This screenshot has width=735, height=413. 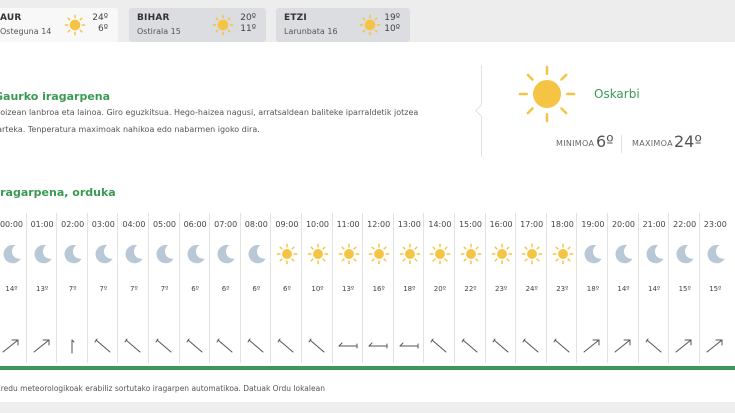 What do you see at coordinates (343, 25) in the screenshot?
I see `day-tab-day-after: ETZI Larunbata 16 19º 10º` at bounding box center [343, 25].